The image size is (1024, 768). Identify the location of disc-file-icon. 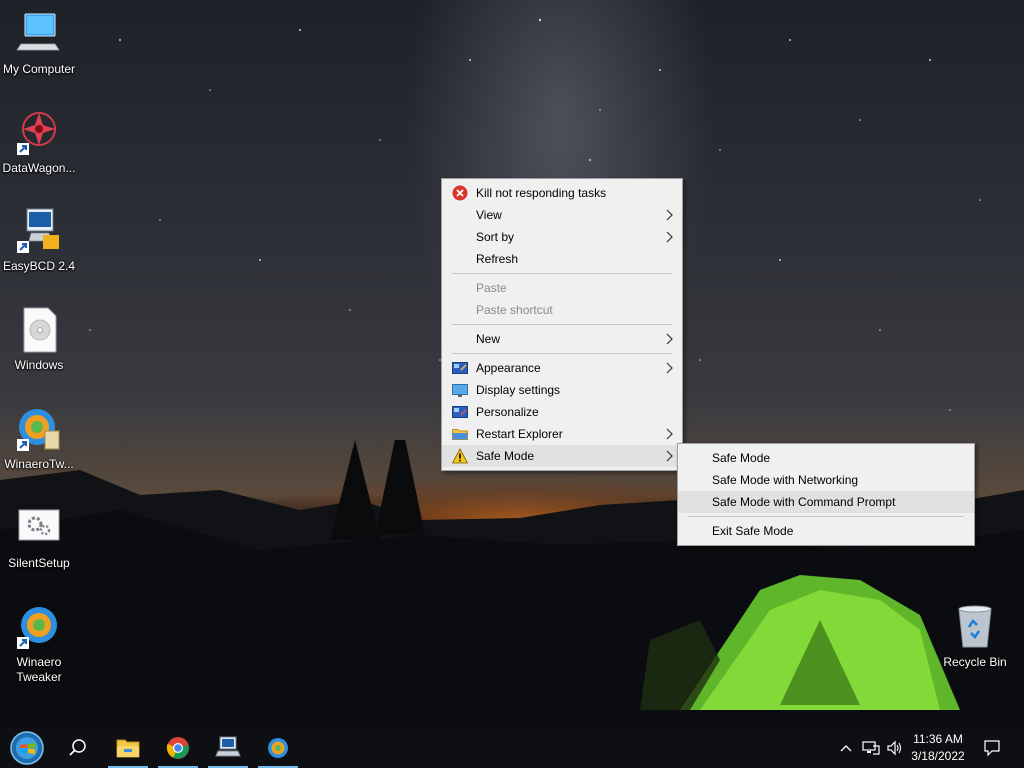
(39, 330).